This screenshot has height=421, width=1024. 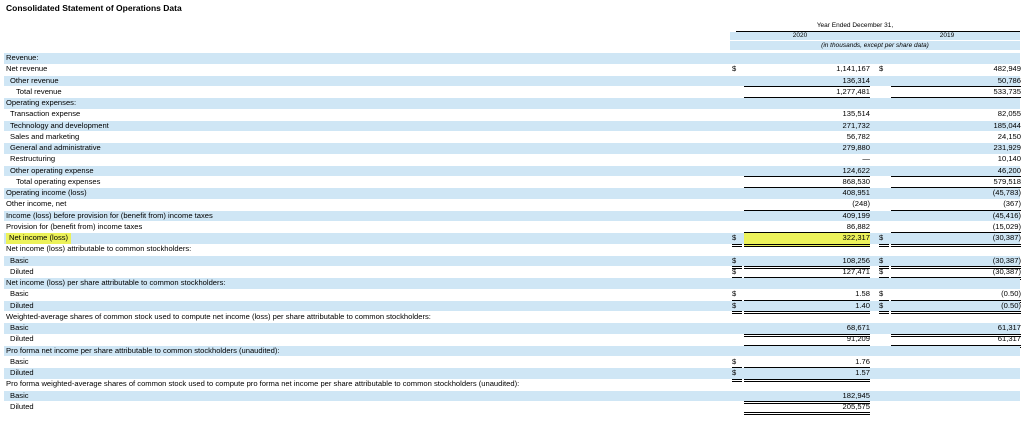 I want to click on row-label: Other income, net, so click(x=36, y=204).